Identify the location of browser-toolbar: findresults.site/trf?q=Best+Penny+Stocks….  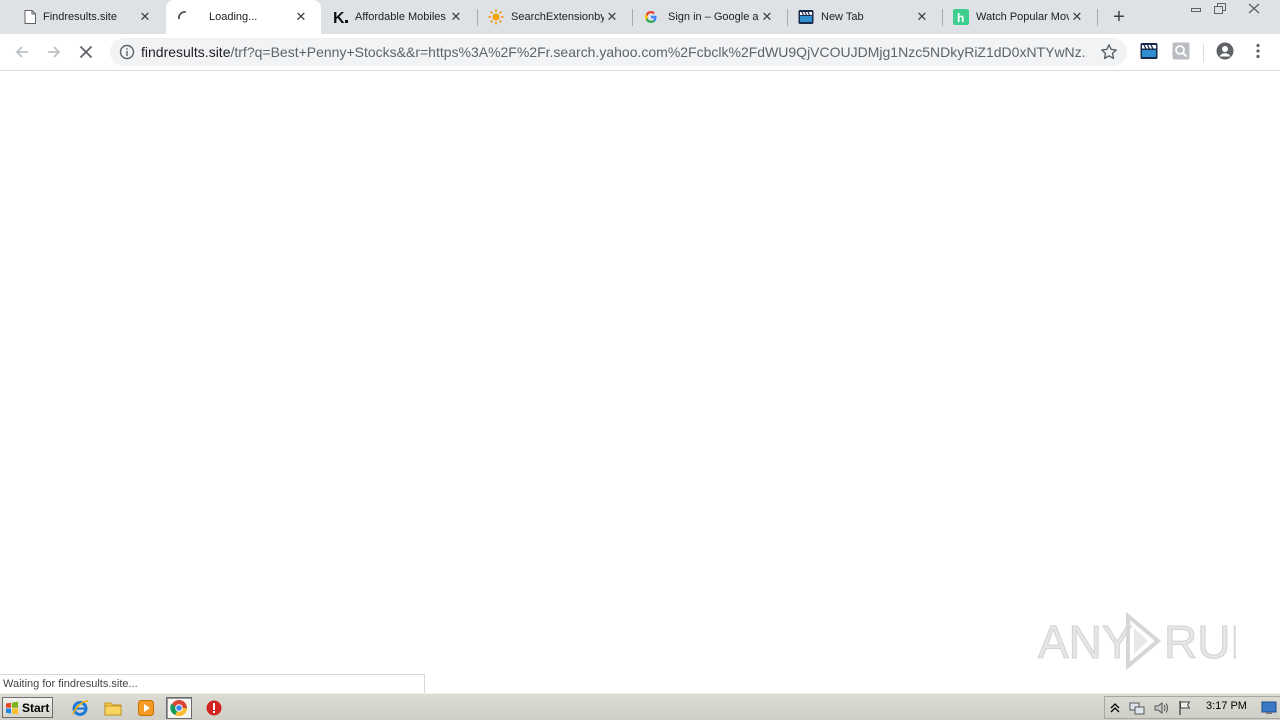
(640, 52).